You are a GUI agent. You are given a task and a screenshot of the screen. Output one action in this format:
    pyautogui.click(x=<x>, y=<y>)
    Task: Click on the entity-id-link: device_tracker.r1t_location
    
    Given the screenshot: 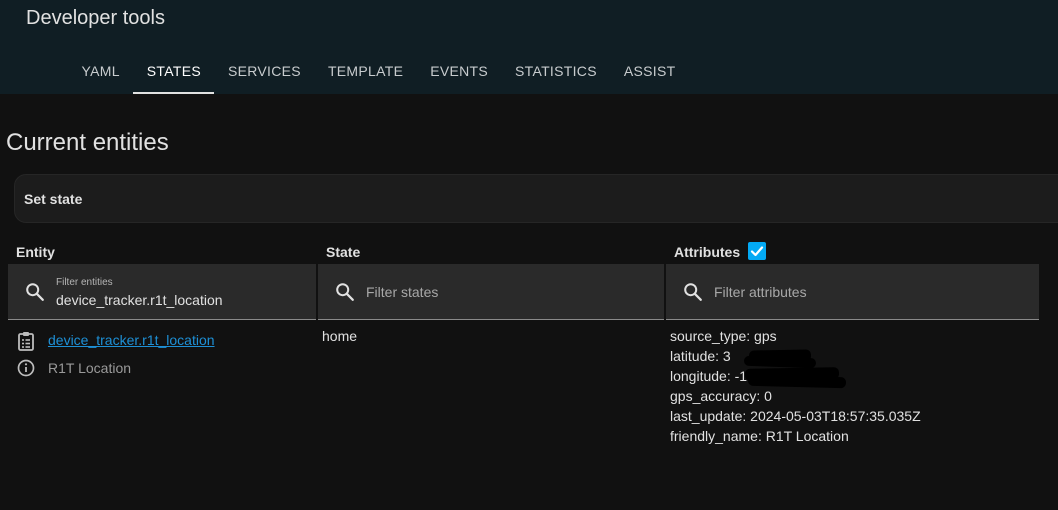 What is the action you would take?
    pyautogui.click(x=131, y=340)
    